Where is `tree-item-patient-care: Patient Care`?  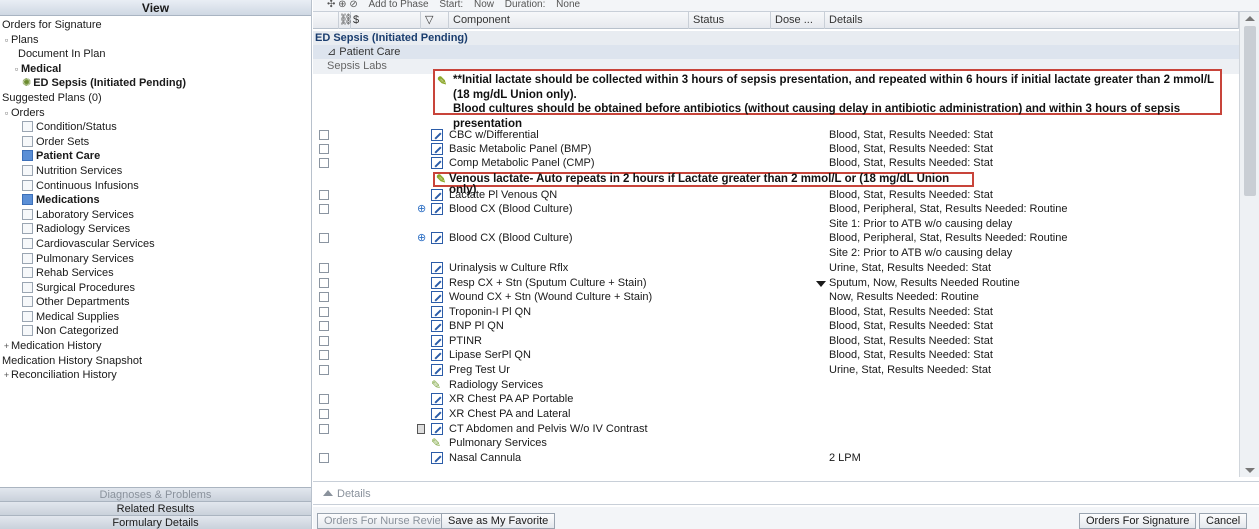 tree-item-patient-care: Patient Care is located at coordinates (155, 156).